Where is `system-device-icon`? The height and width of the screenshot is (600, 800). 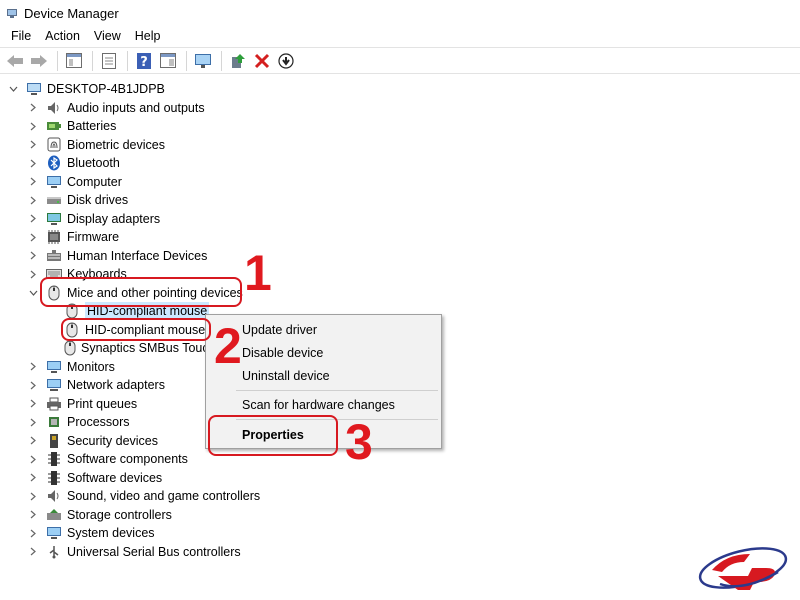
system-device-icon is located at coordinates (54, 533).